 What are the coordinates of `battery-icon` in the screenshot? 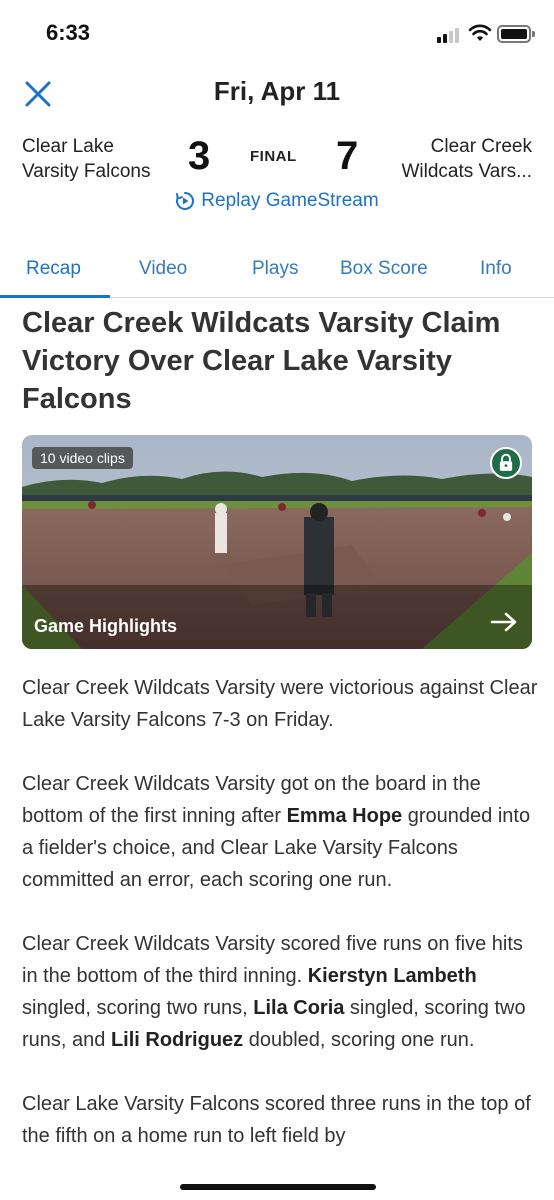 It's located at (514, 34).